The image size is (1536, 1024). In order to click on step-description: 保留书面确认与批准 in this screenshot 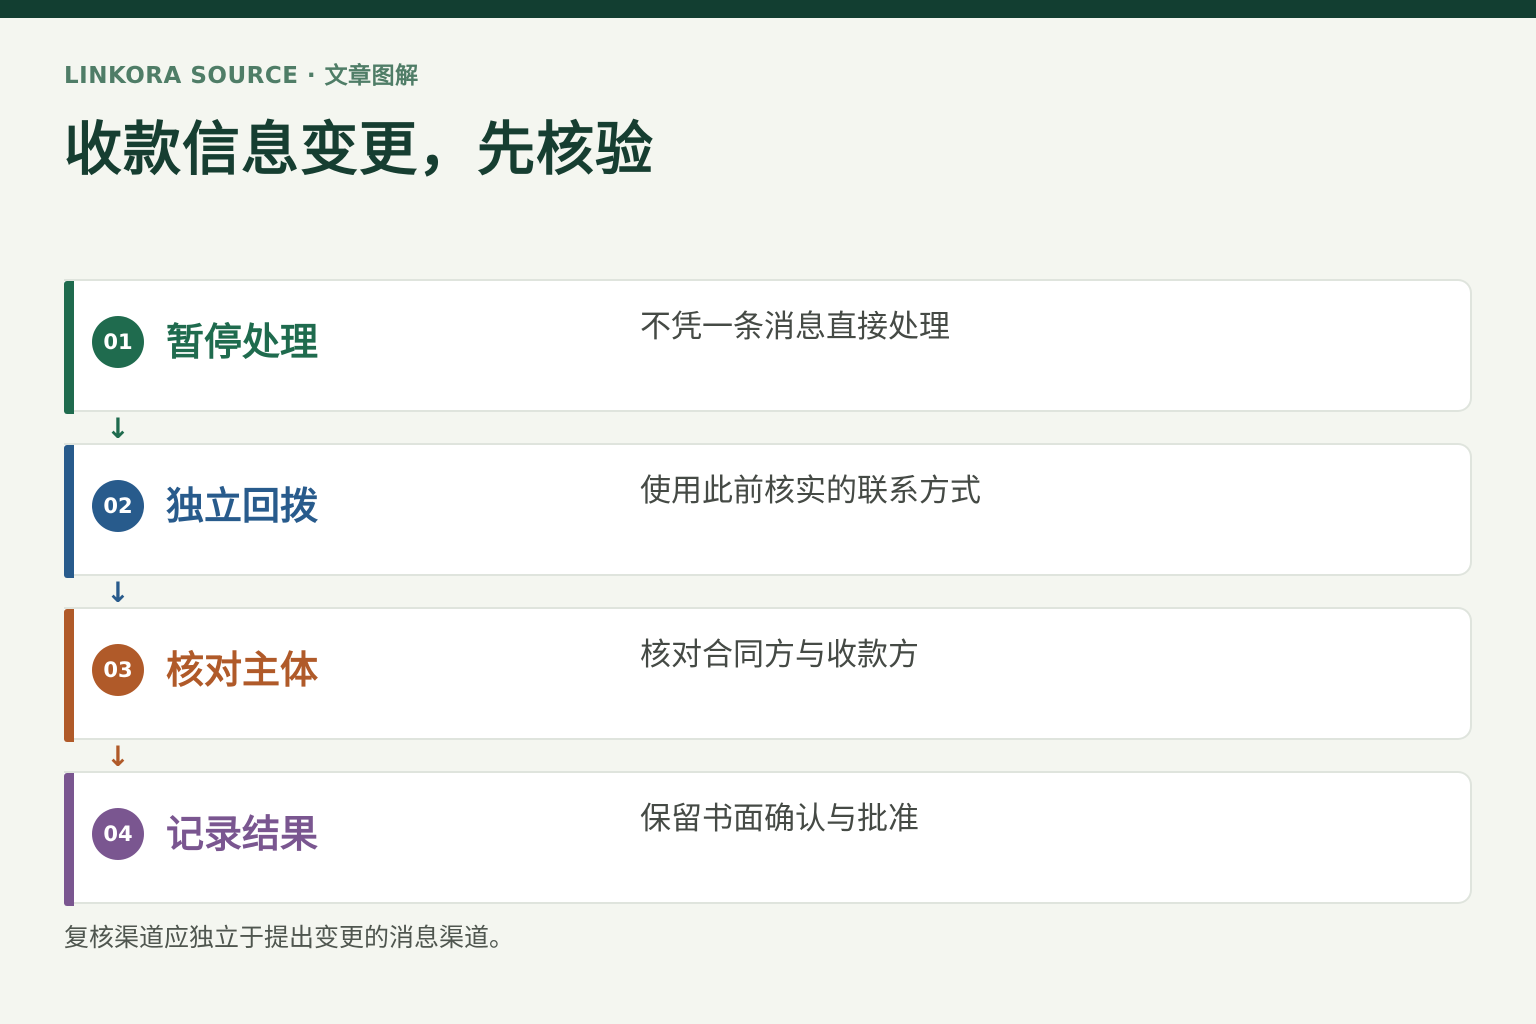, I will do `click(779, 819)`.